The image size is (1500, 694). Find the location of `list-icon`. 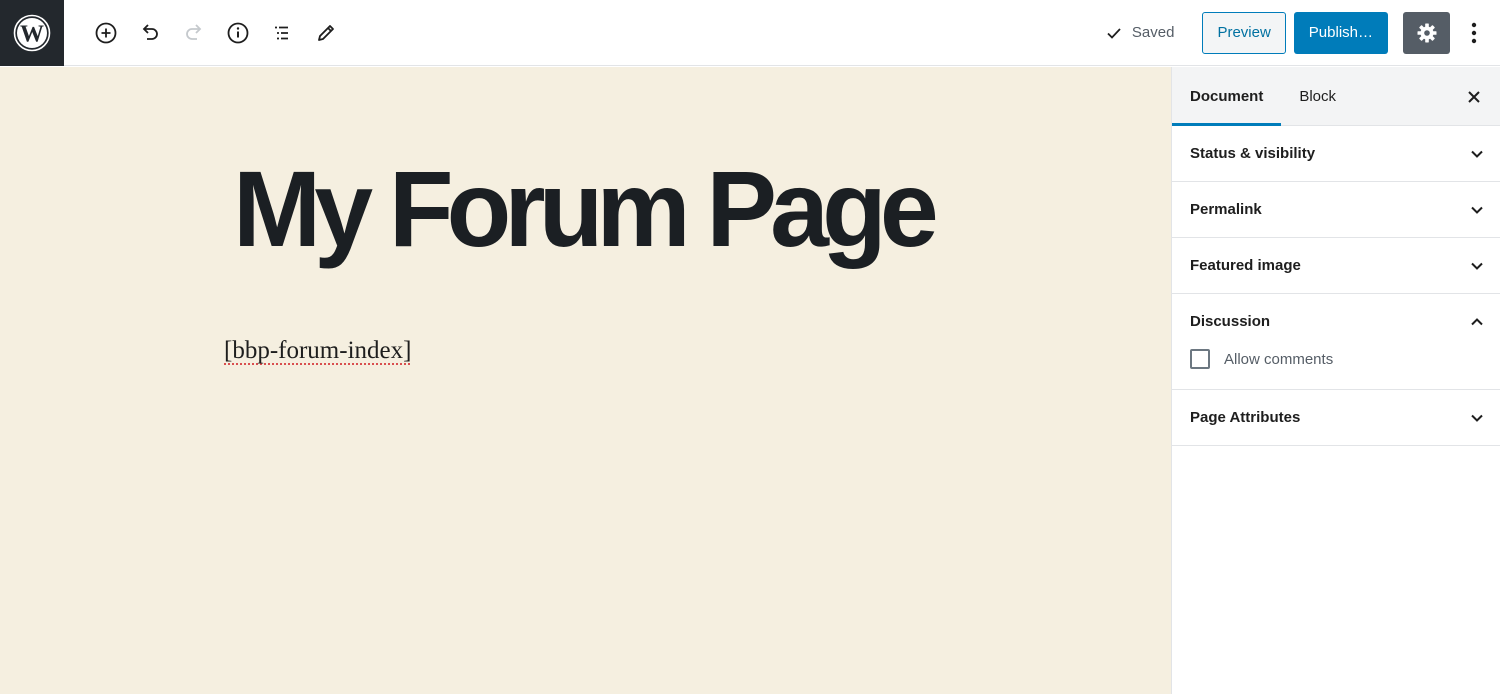

list-icon is located at coordinates (281, 32).